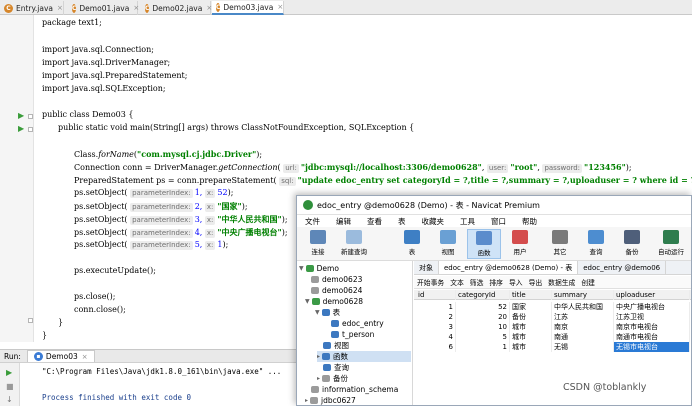  What do you see at coordinates (364, 356) in the screenshot?
I see `tree-folder-functions: ▸ 函数` at bounding box center [364, 356].